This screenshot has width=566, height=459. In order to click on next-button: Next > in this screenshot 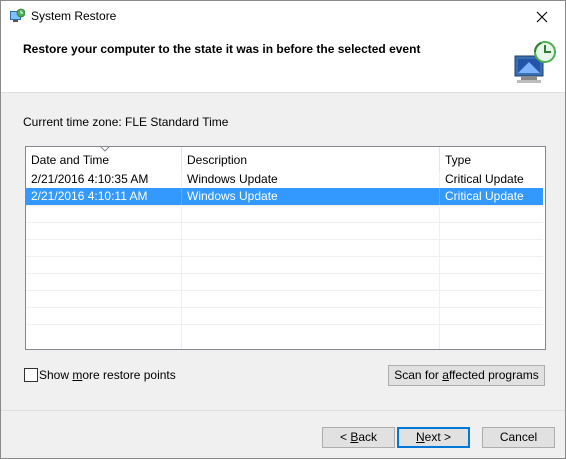, I will do `click(433, 437)`.